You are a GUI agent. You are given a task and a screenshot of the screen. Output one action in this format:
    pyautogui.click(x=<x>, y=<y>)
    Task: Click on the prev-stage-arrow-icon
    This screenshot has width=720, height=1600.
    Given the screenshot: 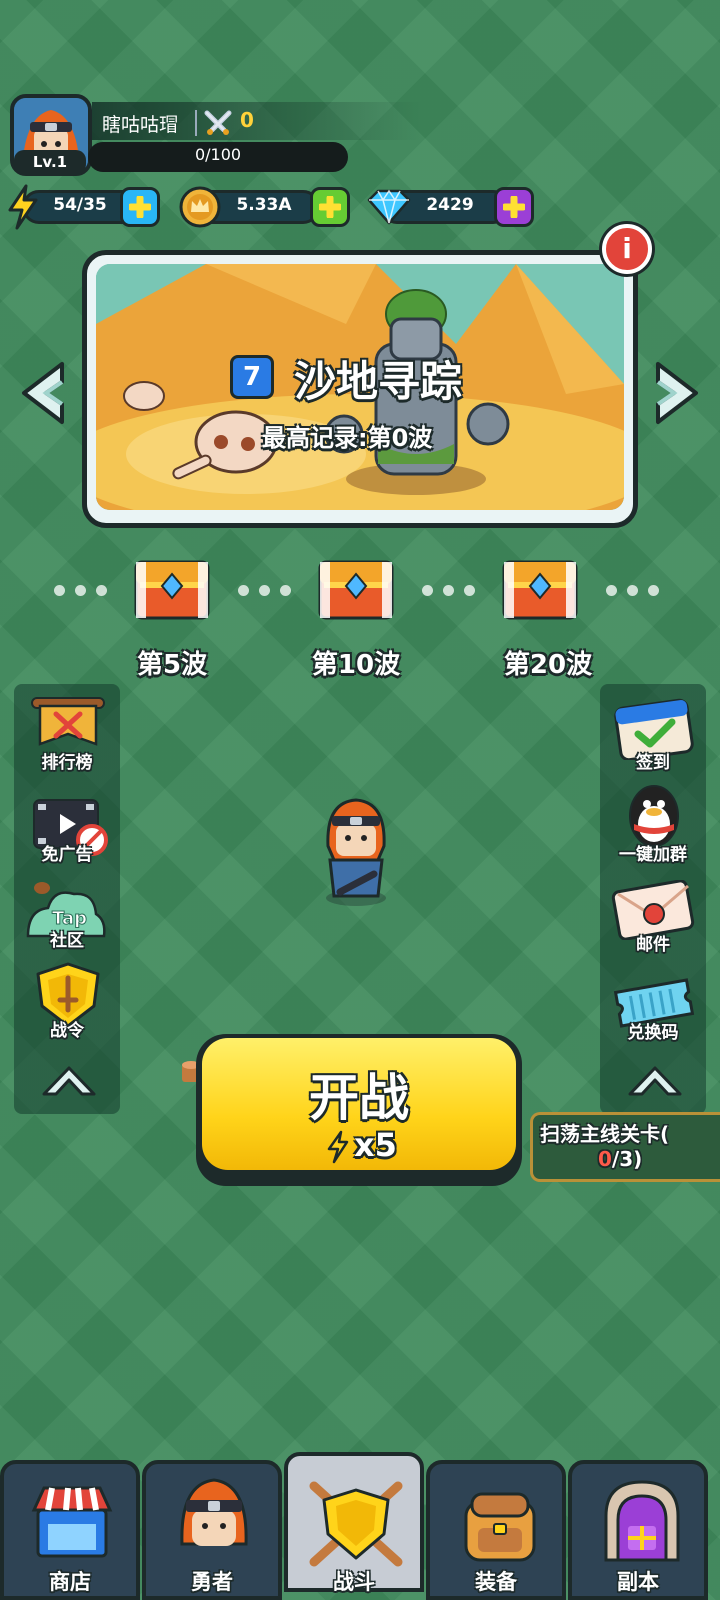 What is the action you would take?
    pyautogui.click(x=42, y=393)
    